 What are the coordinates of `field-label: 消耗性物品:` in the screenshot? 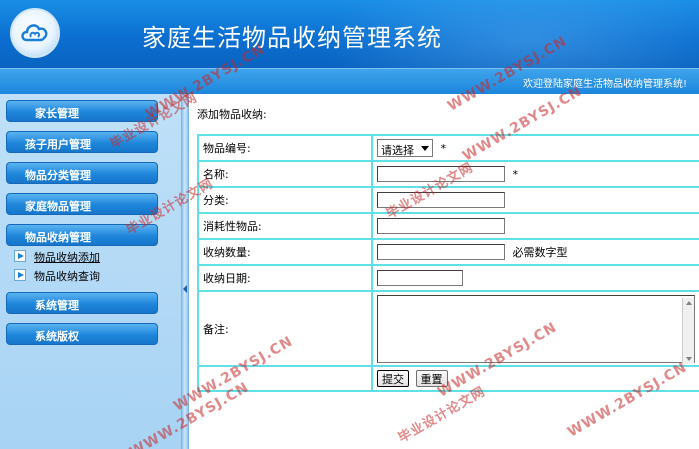 It's located at (285, 226).